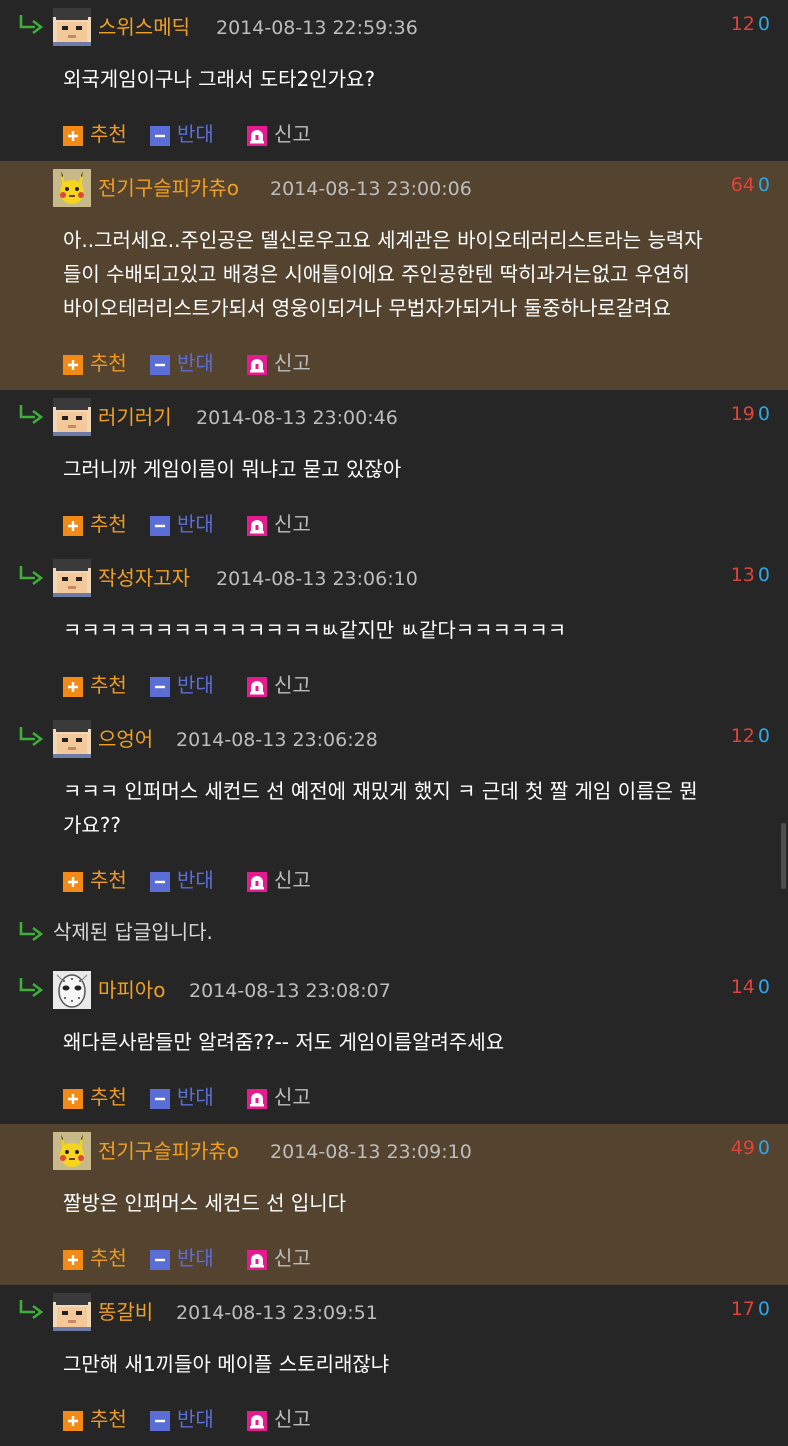 Image resolution: width=788 pixels, height=1446 pixels. I want to click on author-nickname: 러기러기, so click(135, 417).